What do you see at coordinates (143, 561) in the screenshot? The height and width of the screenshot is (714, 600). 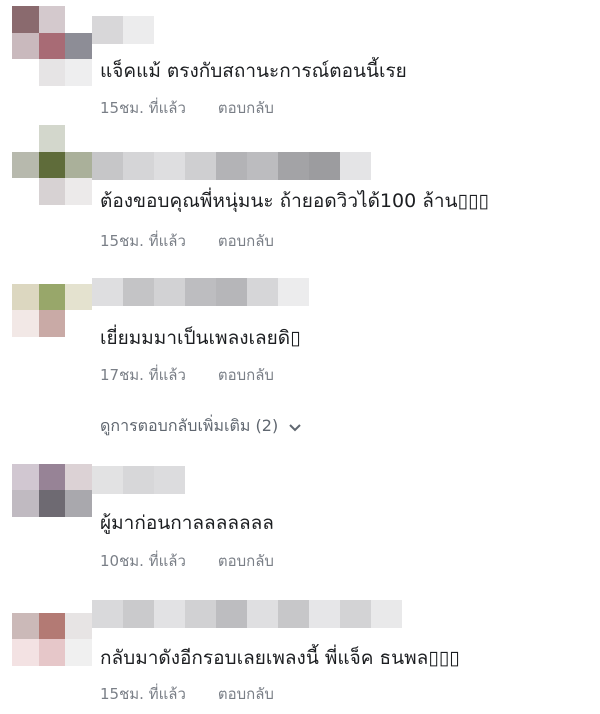 I see `comment-time: 10ชม. ที่แล้ว` at bounding box center [143, 561].